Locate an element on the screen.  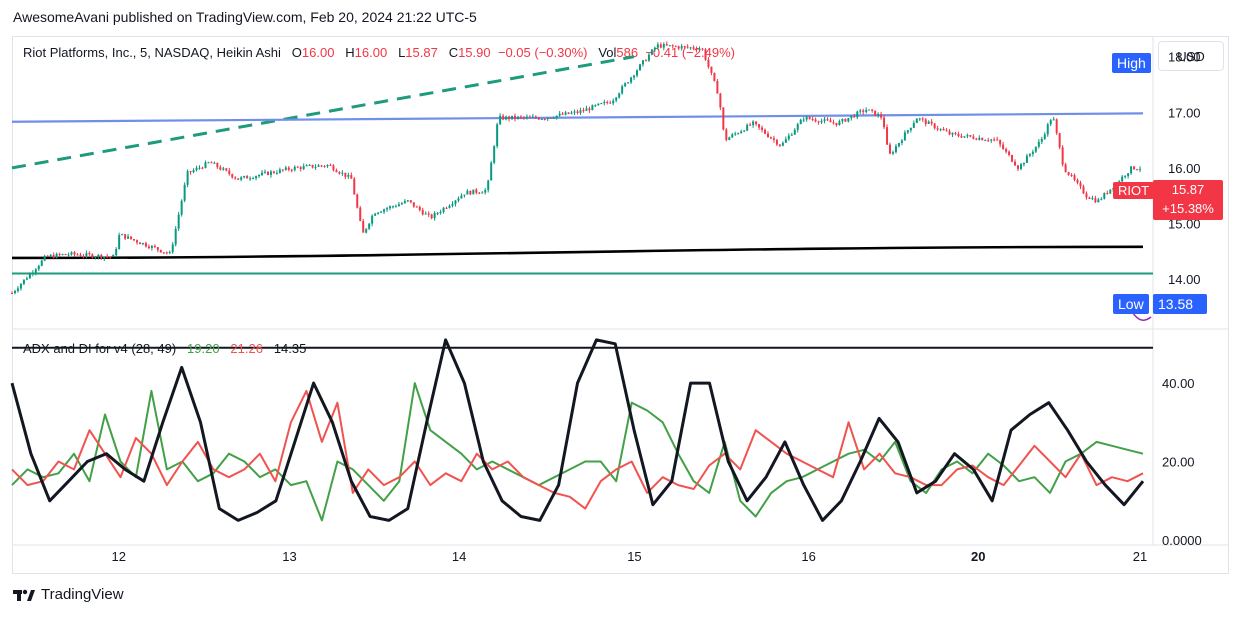
blue-moving-average is located at coordinates (577, 117).